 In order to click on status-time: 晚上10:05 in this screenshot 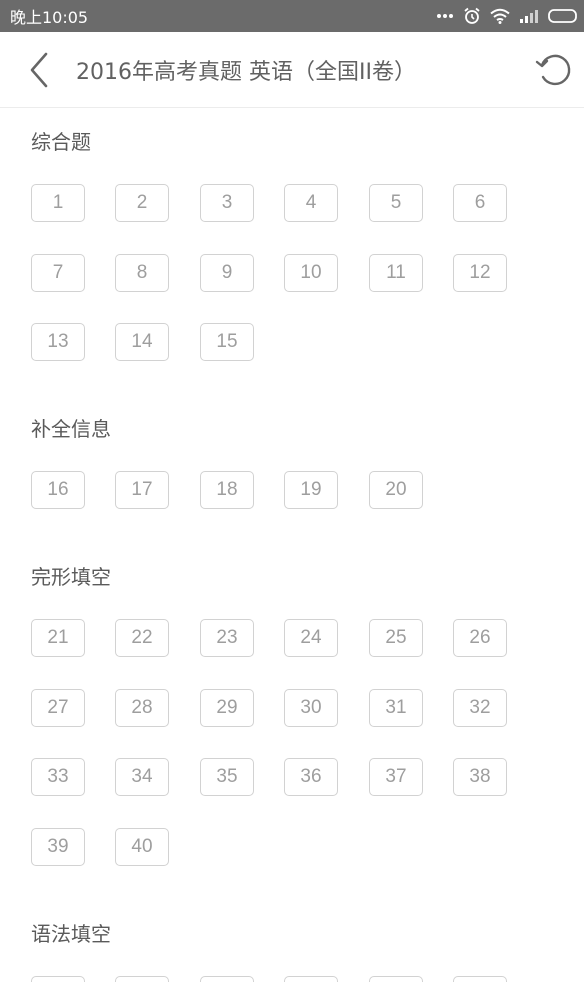, I will do `click(49, 17)`.